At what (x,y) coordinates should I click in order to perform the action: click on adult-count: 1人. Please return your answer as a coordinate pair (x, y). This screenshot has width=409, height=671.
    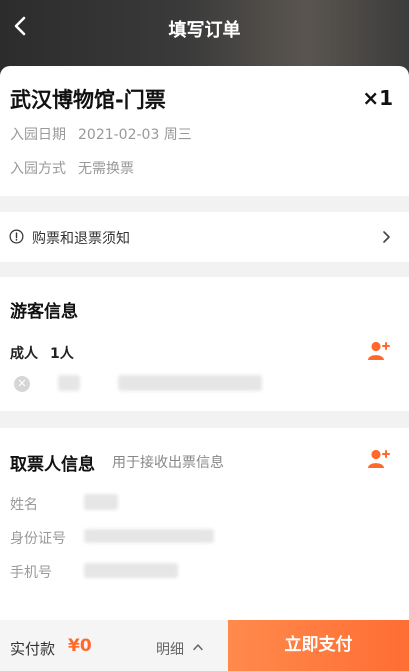
    Looking at the image, I should click on (62, 354).